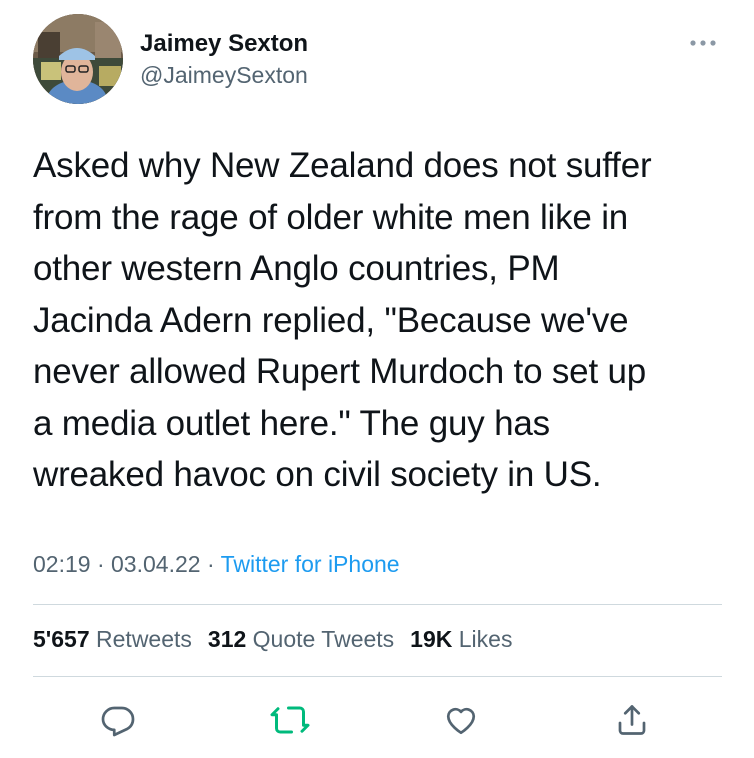  Describe the element at coordinates (61, 639) in the screenshot. I see `retweets-count: 5'657` at that location.